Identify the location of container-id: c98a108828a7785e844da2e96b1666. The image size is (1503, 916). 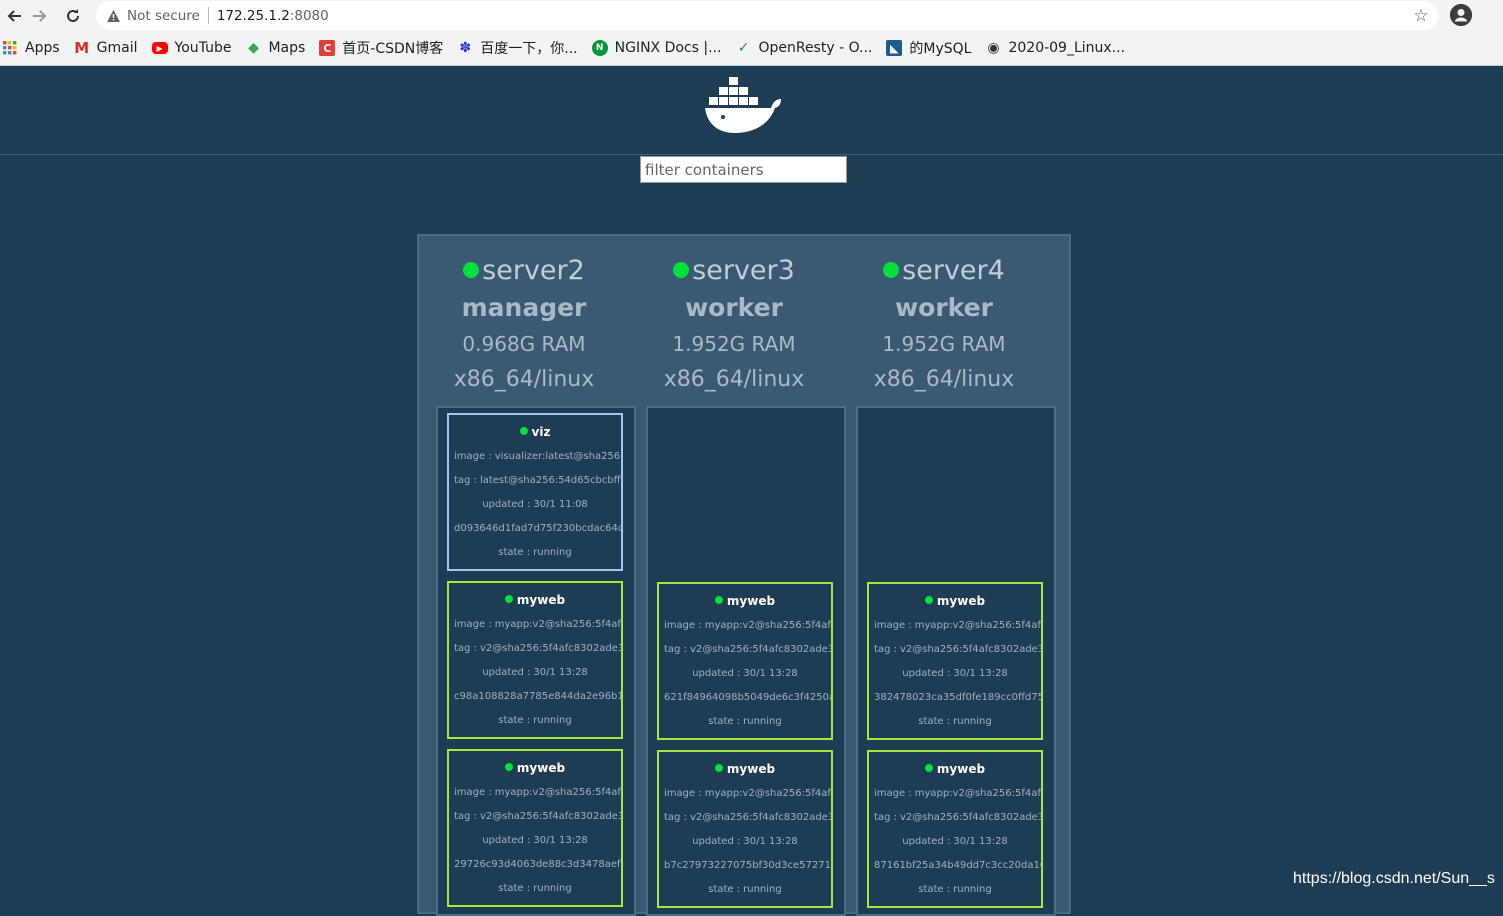
(537, 696).